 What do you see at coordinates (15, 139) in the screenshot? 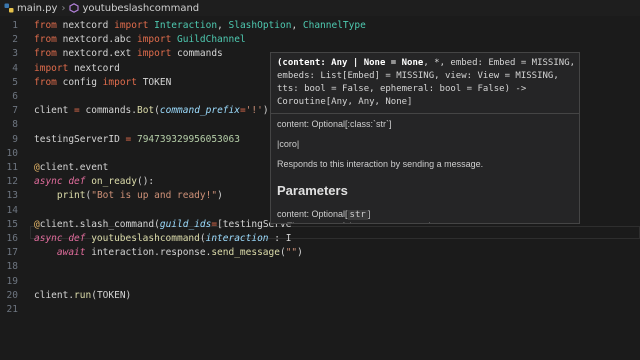
I see `line-number: 9` at bounding box center [15, 139].